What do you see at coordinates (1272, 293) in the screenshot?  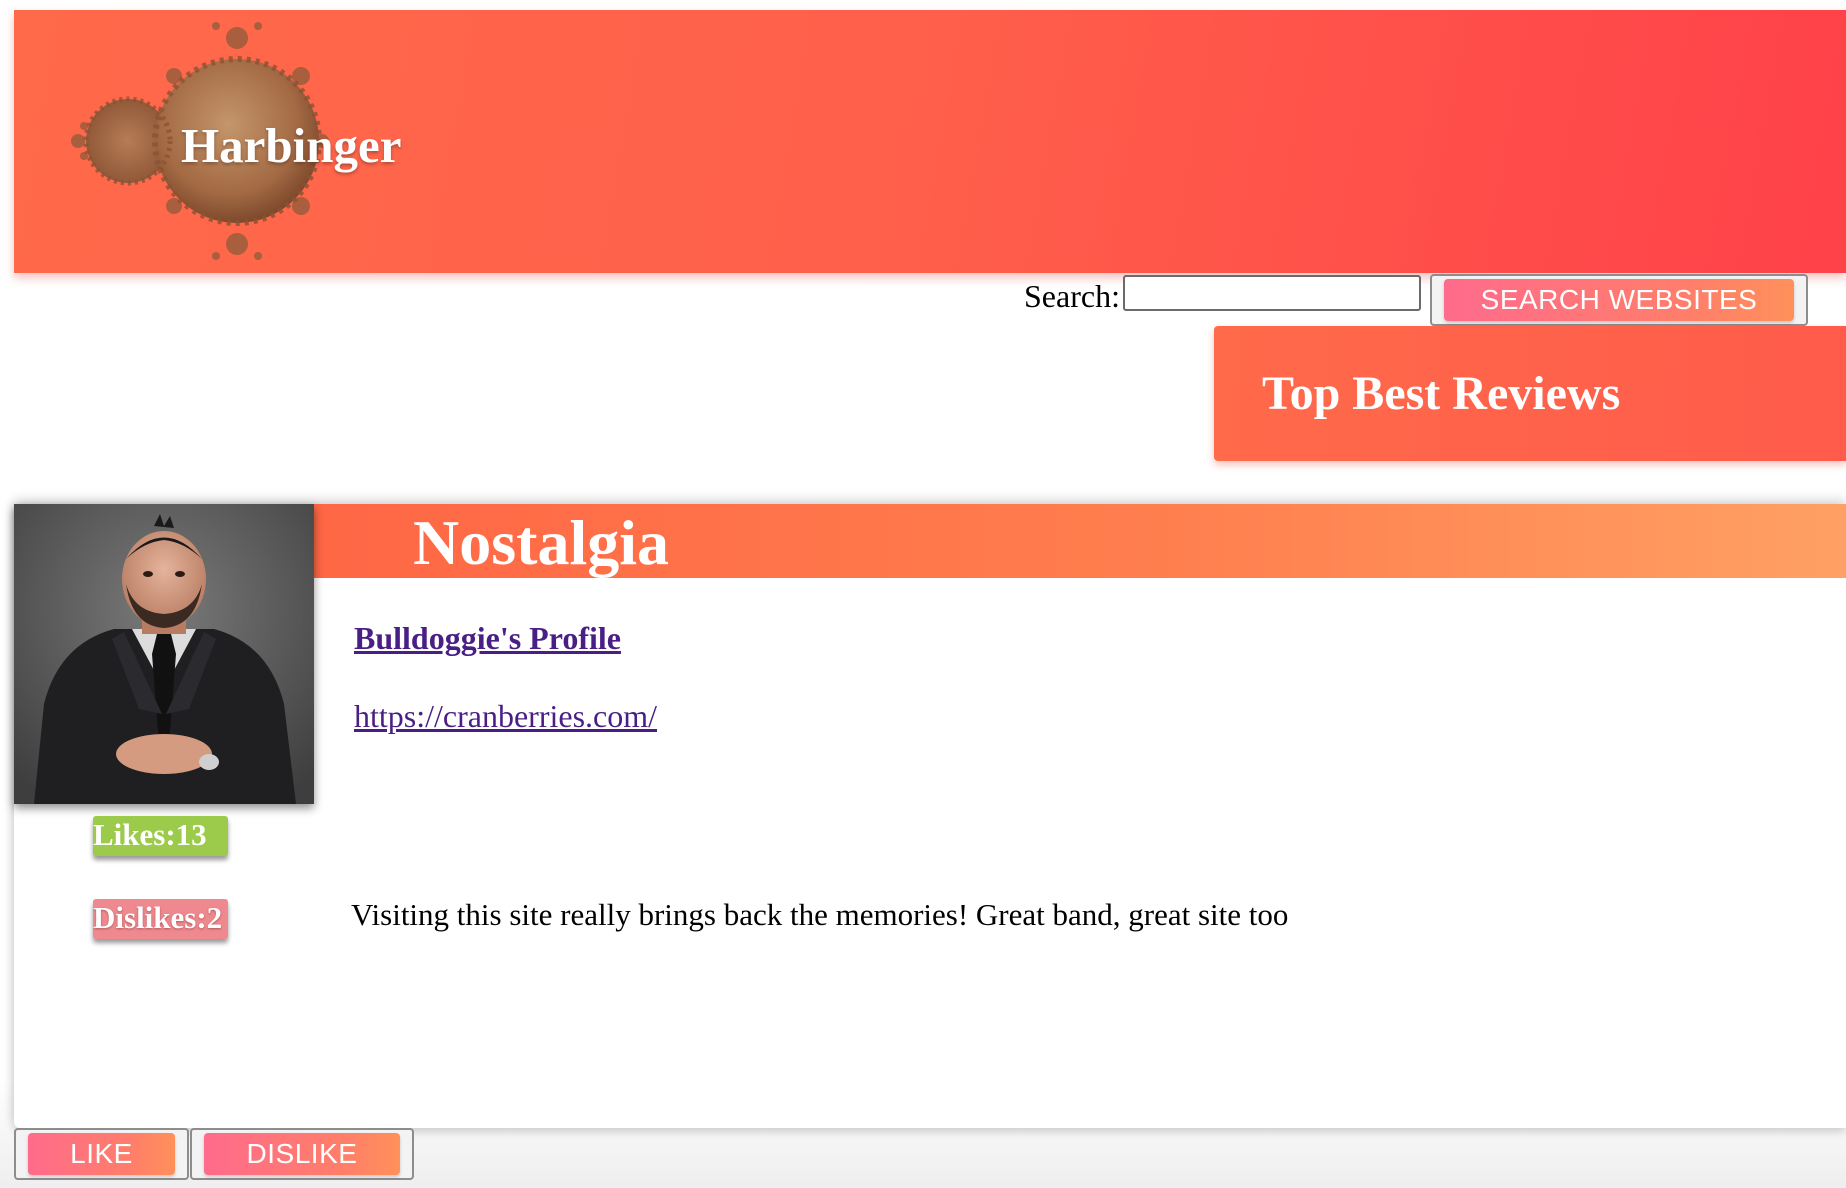 I see `search-input` at bounding box center [1272, 293].